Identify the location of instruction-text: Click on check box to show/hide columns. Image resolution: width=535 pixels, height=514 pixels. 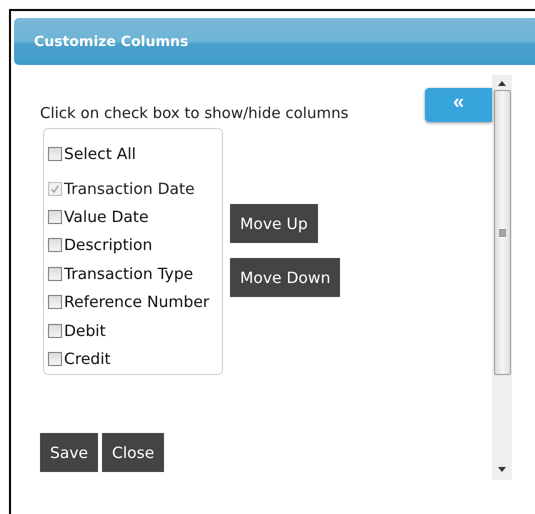
(194, 113).